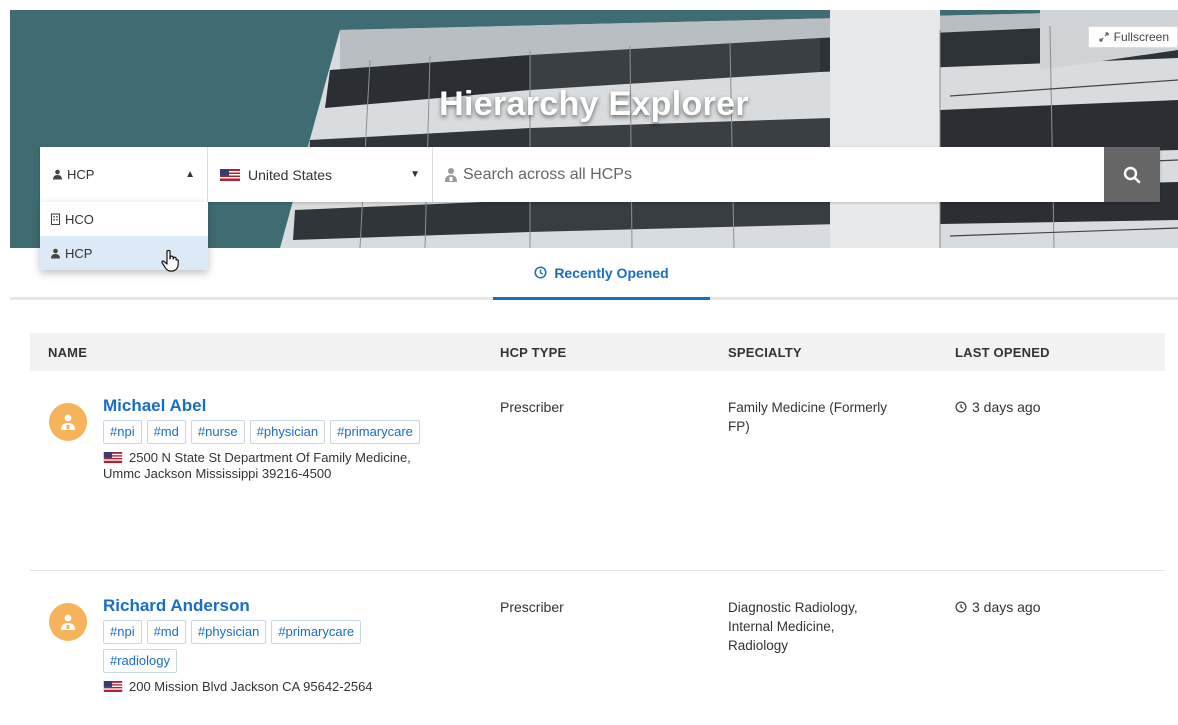 The image size is (1178, 725). What do you see at coordinates (124, 174) in the screenshot?
I see `entity-type-select: HCP ▲` at bounding box center [124, 174].